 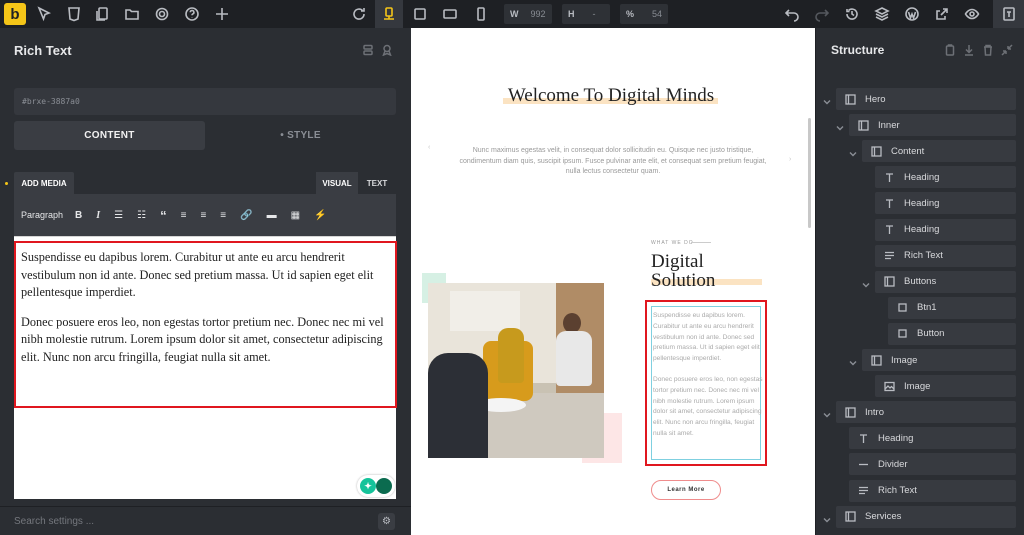 I want to click on mobile-view-icon, so click(x=481, y=14).